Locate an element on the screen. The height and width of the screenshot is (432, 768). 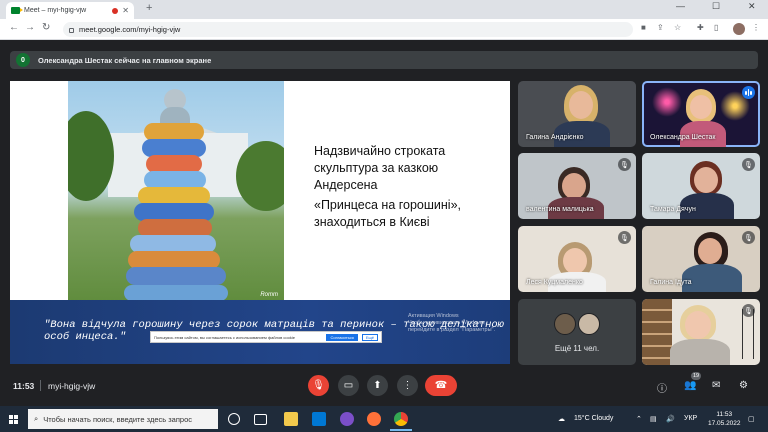
browser-tab-meet: Meet – myi-hgig-vjw ✕ is located at coordinates (70, 10).